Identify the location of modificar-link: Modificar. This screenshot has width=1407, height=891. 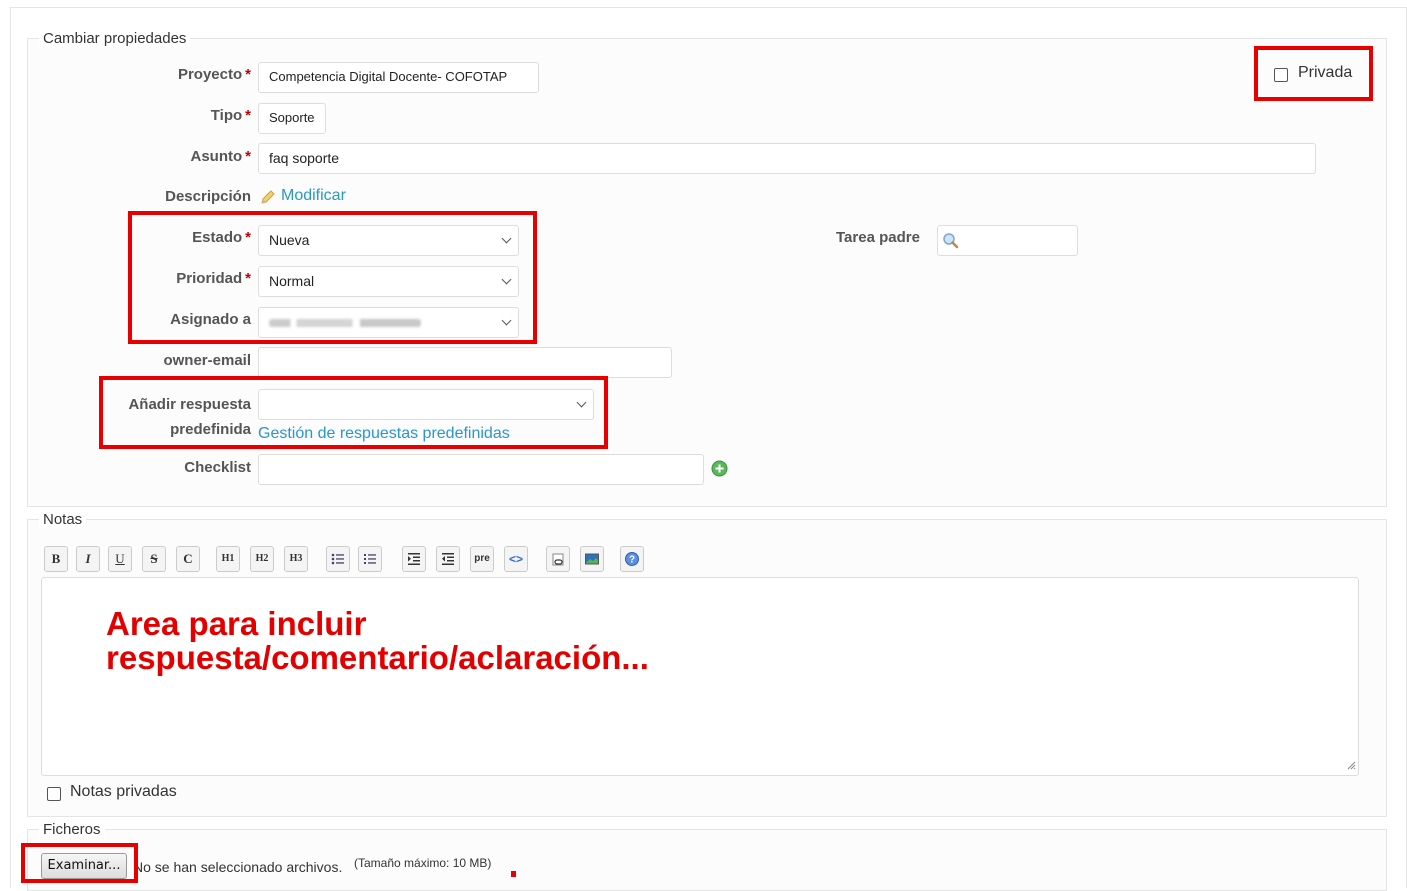
(313, 196).